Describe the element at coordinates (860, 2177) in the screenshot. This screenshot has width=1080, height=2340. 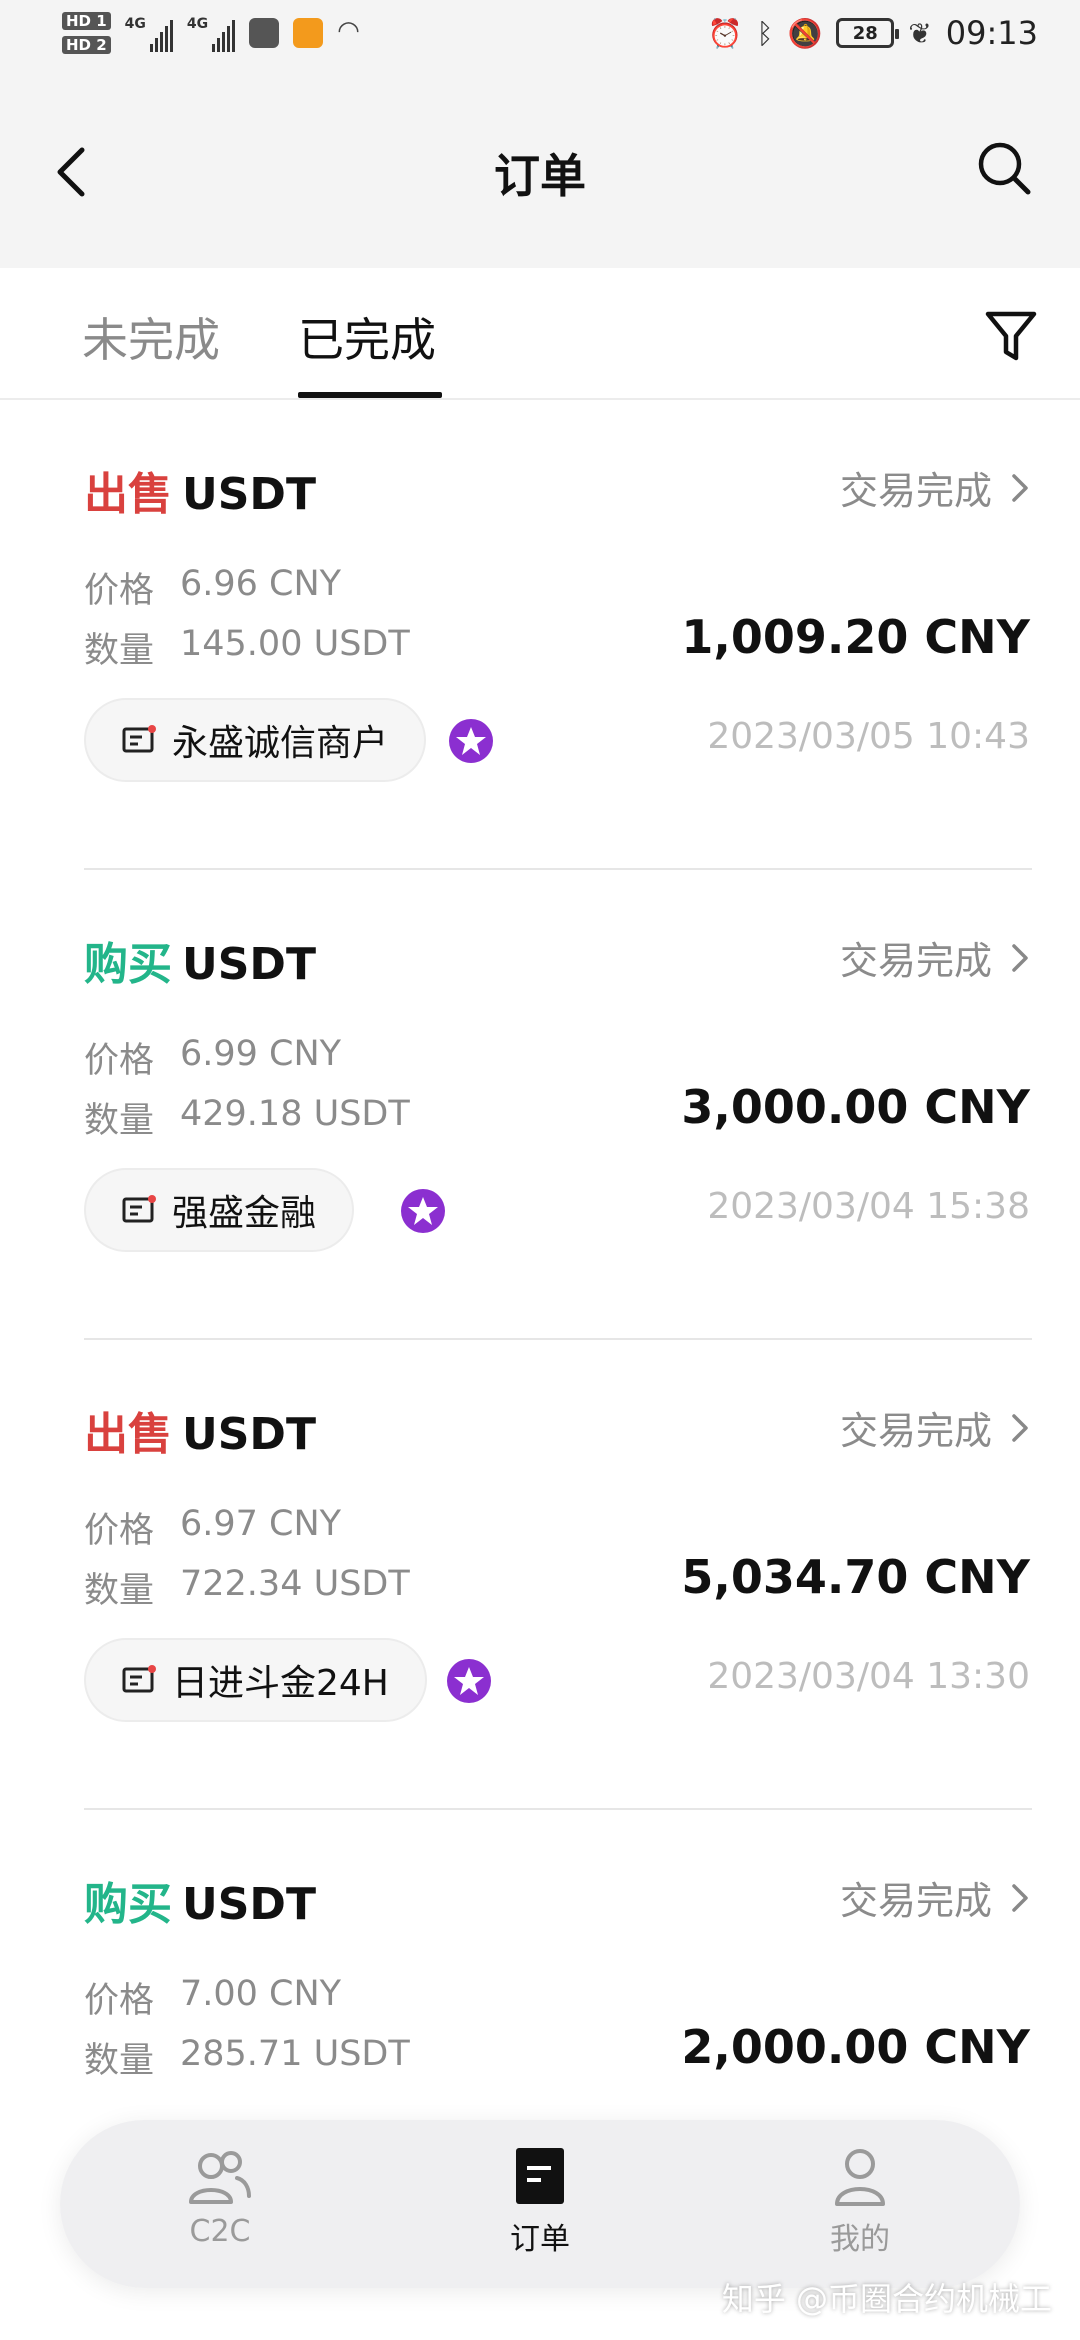
I see `user-icon` at that location.